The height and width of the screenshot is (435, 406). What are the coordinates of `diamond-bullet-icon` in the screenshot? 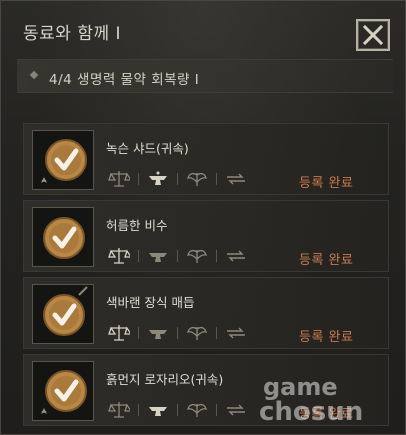 It's located at (34, 75).